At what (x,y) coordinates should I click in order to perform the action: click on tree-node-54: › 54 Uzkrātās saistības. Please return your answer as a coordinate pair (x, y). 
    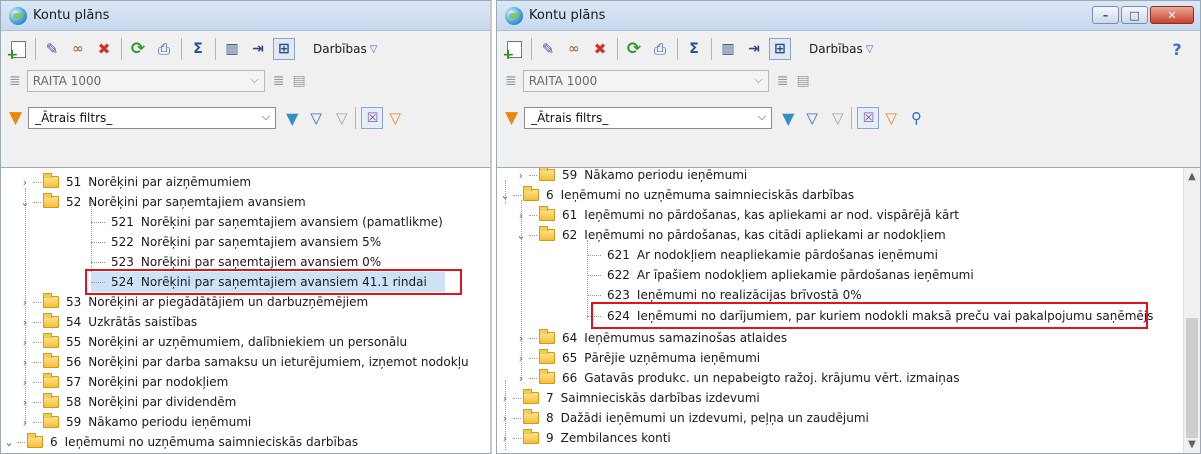
    Looking at the image, I should click on (108, 322).